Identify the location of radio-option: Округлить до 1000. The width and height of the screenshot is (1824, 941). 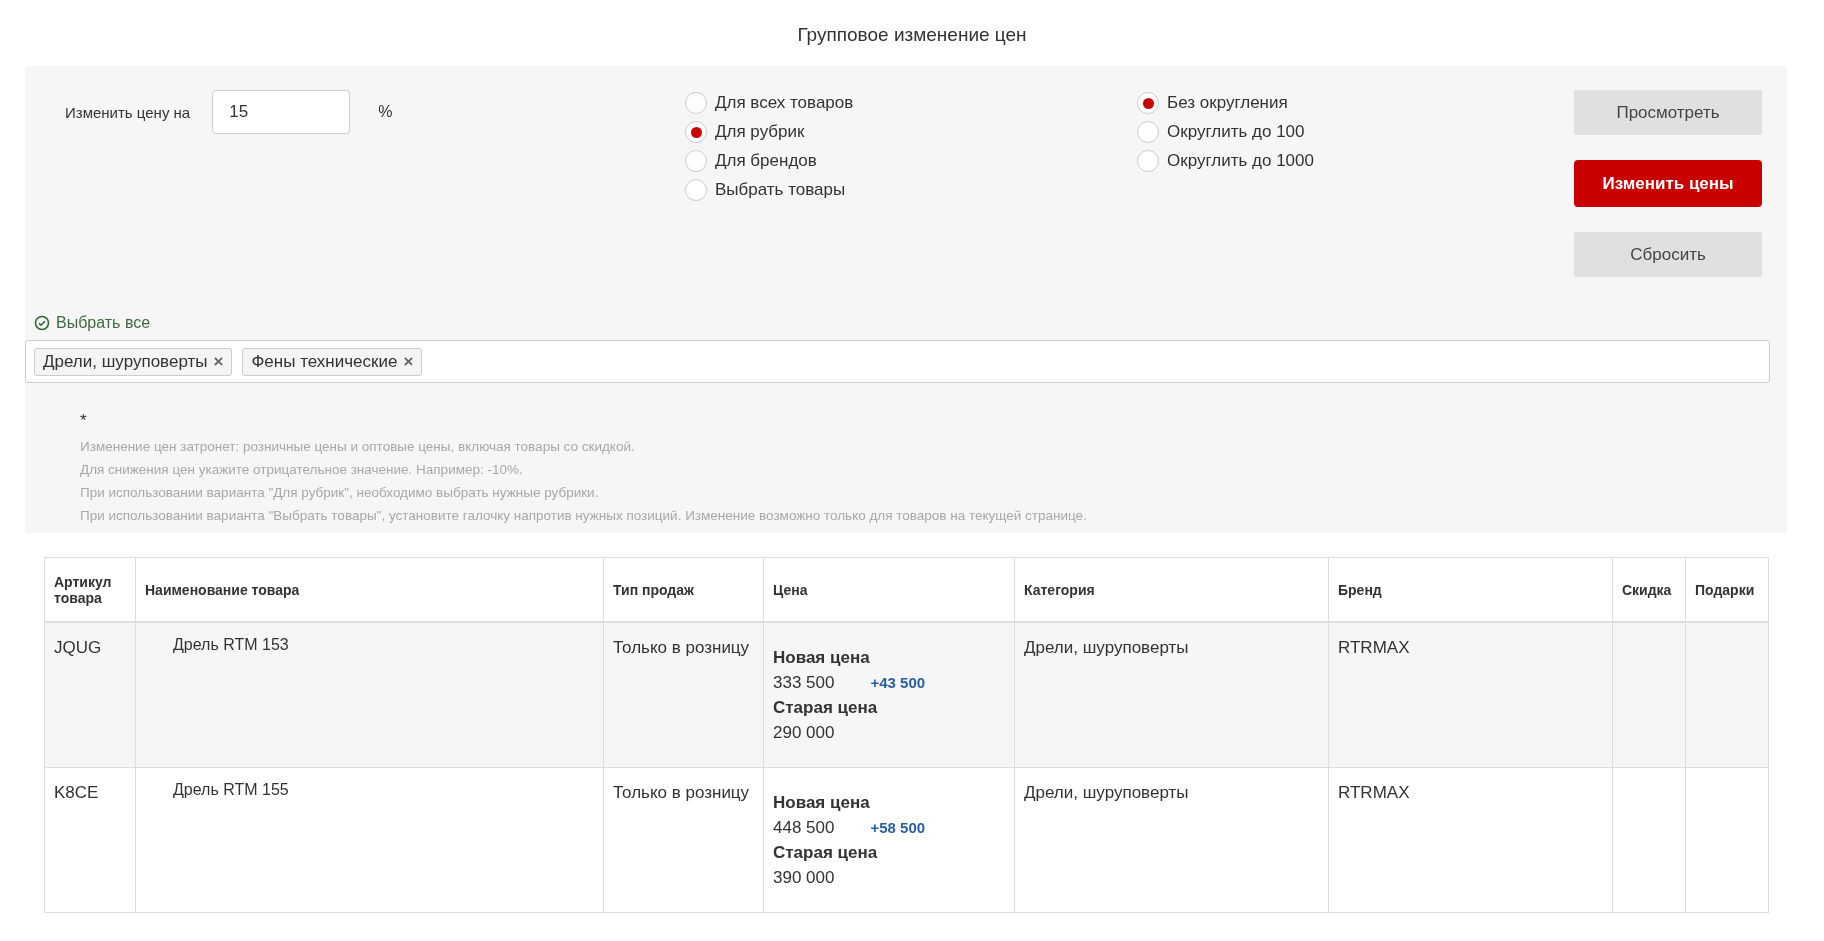
(1355, 161).